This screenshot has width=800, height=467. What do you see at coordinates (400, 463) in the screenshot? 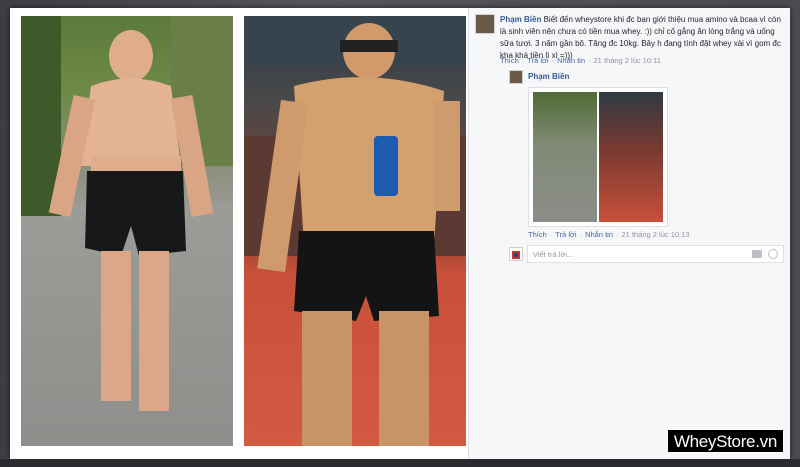
I see `bottom-strip` at bounding box center [400, 463].